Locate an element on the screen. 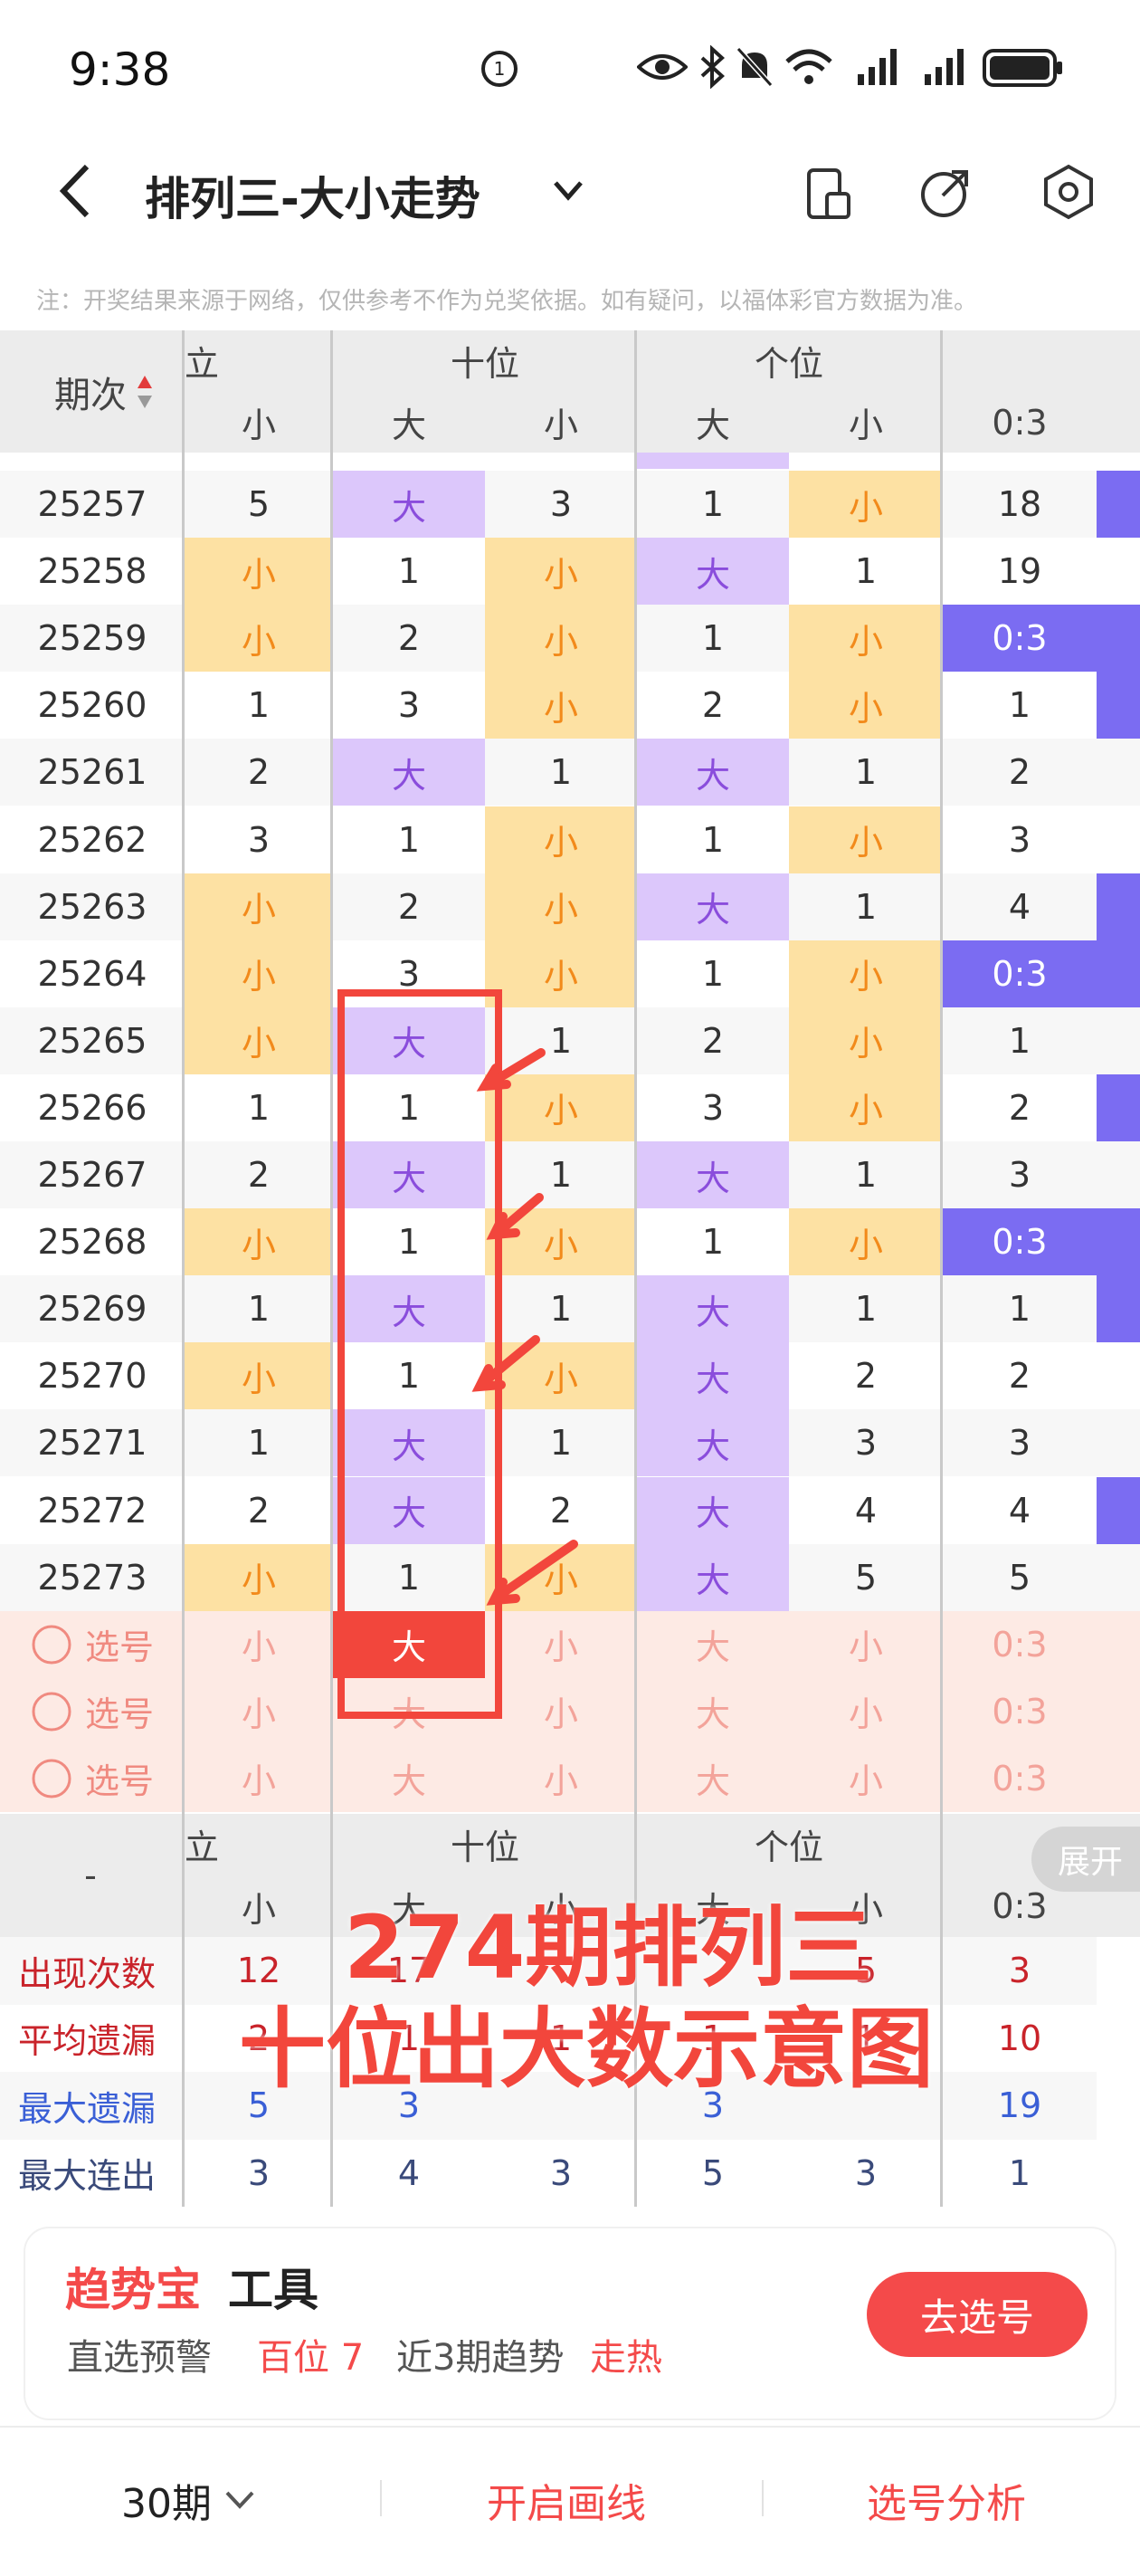  go-pick-button: 去选号 is located at coordinates (978, 2314).